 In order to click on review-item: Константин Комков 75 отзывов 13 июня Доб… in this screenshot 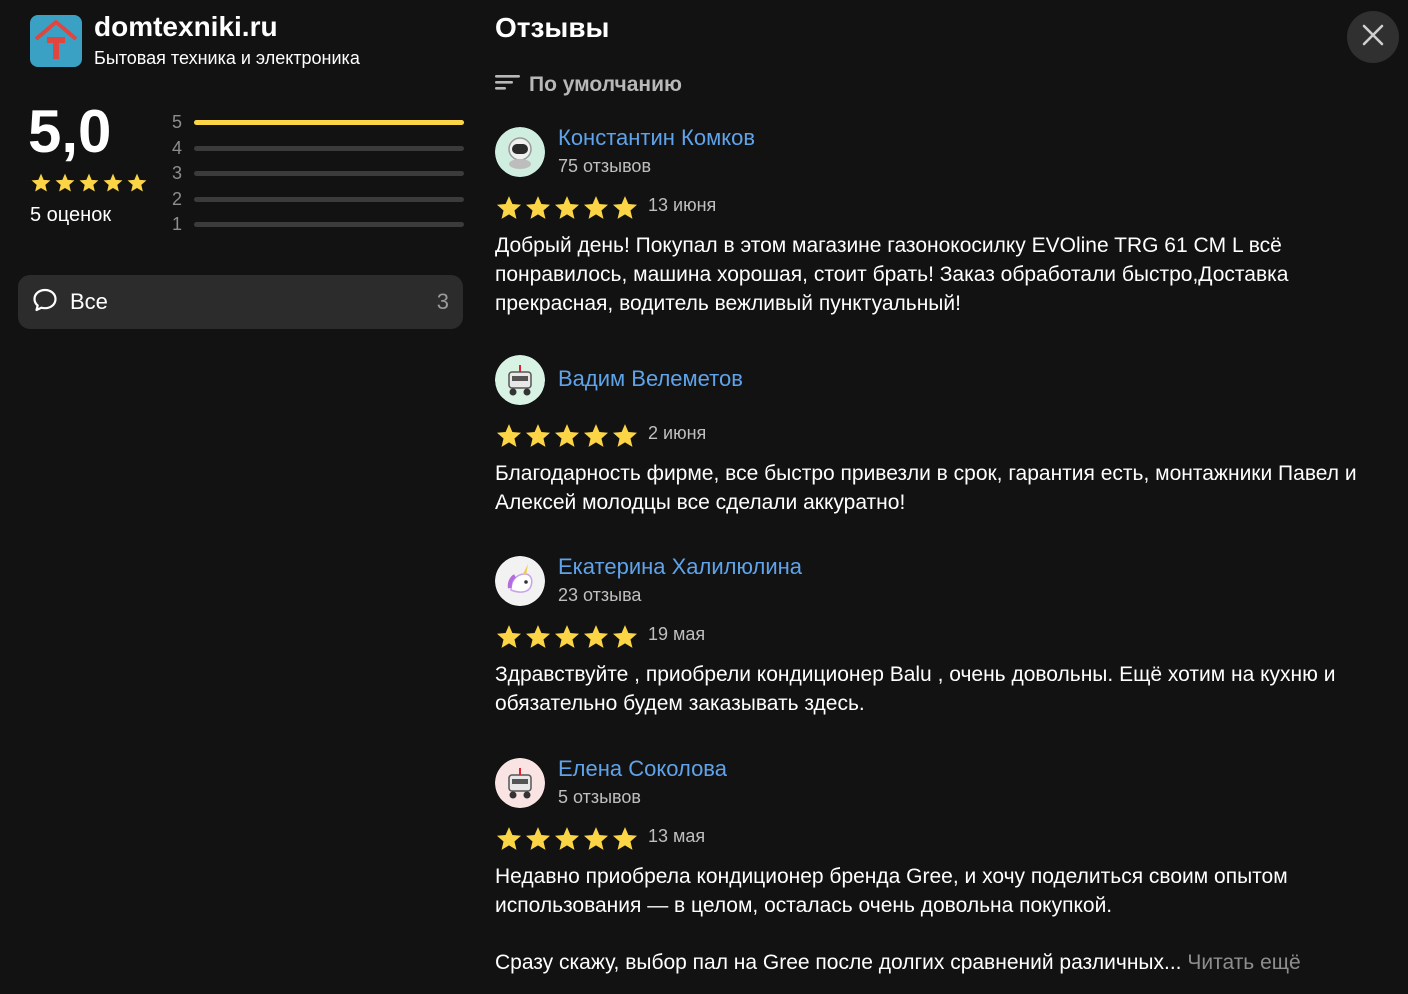, I will do `click(945, 226)`.